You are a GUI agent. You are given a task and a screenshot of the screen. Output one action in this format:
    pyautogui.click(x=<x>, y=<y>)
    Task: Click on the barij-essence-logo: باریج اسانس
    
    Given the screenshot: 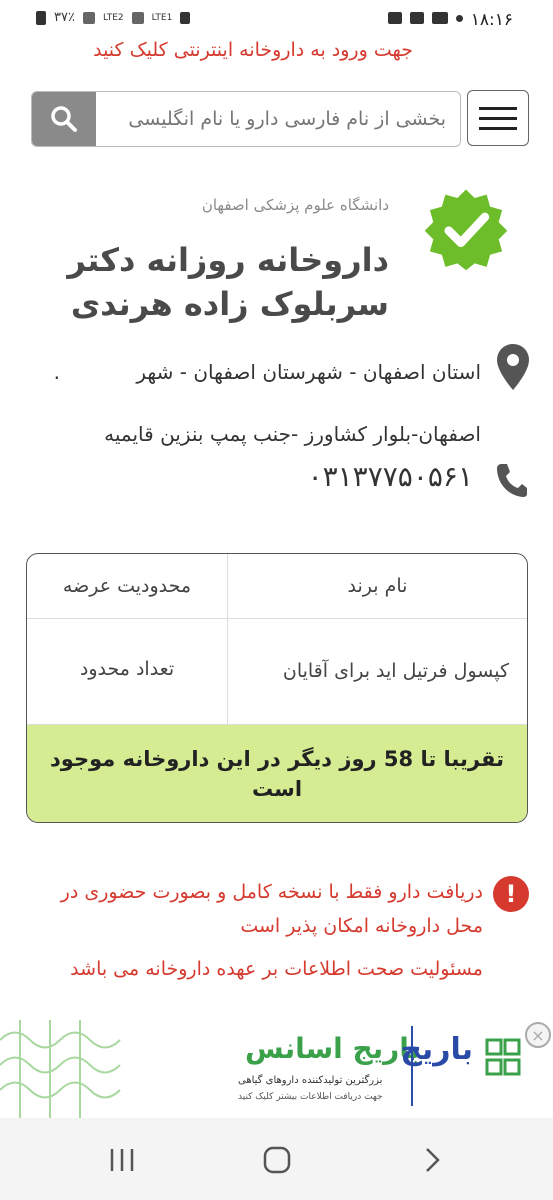 What is the action you would take?
    pyautogui.click(x=333, y=1048)
    